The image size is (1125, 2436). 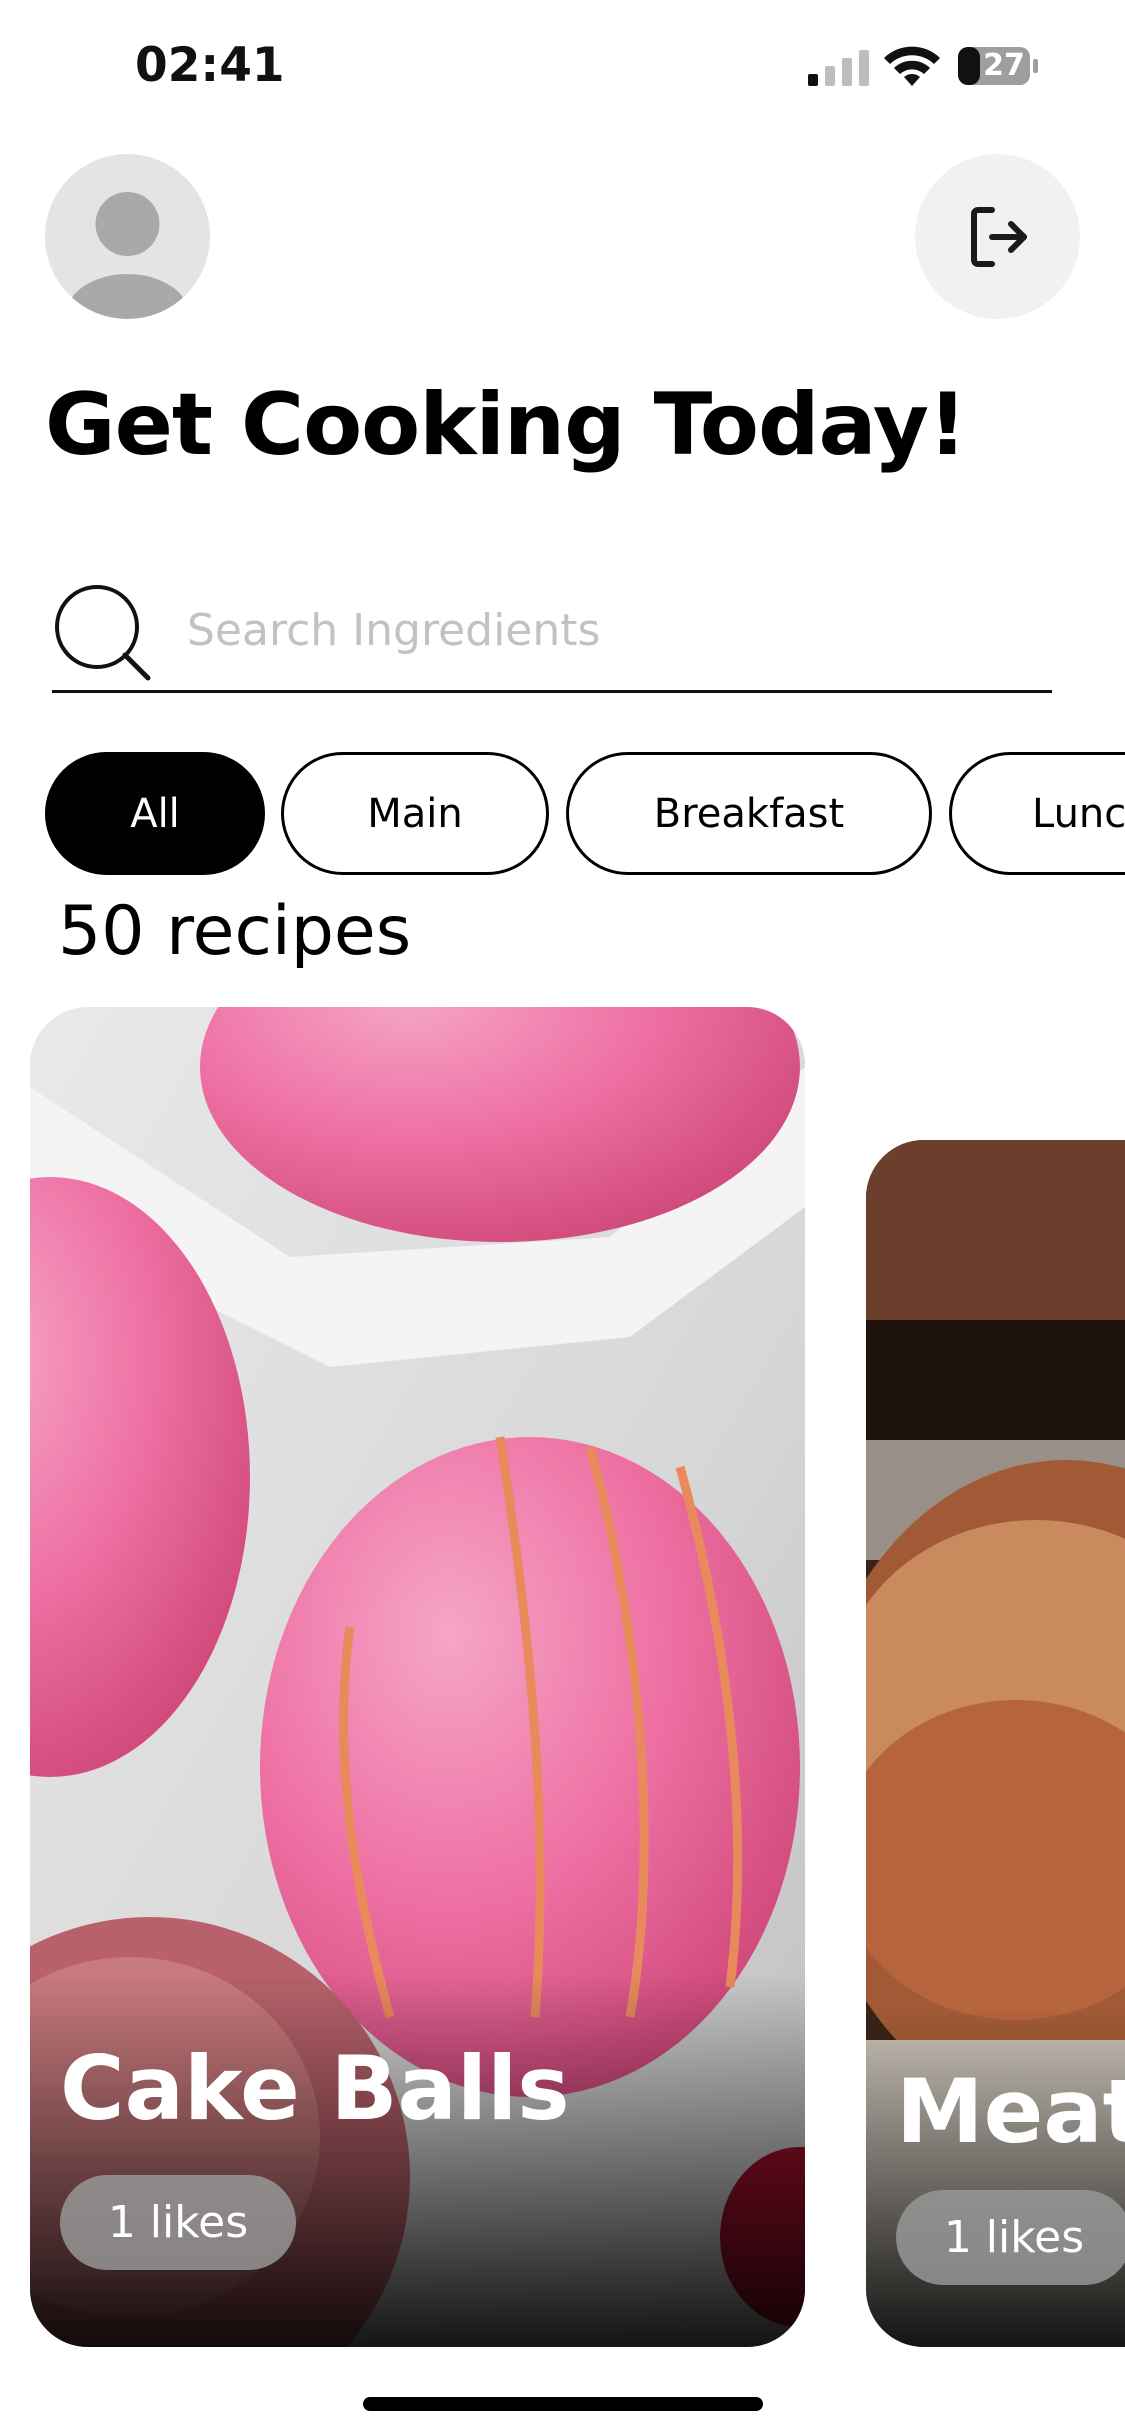 I want to click on search-bar, so click(x=552, y=631).